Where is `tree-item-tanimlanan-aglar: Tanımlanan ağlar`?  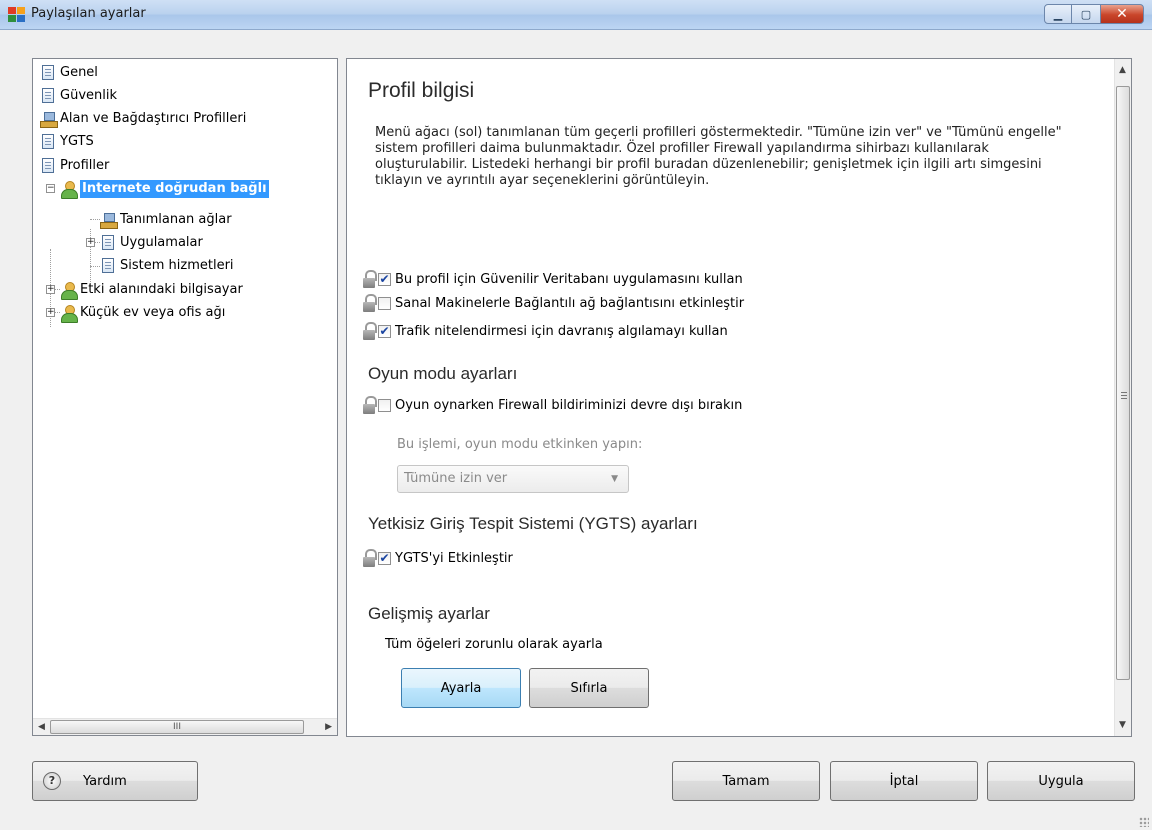 tree-item-tanimlanan-aglar: Tanımlanan ağlar is located at coordinates (166, 219).